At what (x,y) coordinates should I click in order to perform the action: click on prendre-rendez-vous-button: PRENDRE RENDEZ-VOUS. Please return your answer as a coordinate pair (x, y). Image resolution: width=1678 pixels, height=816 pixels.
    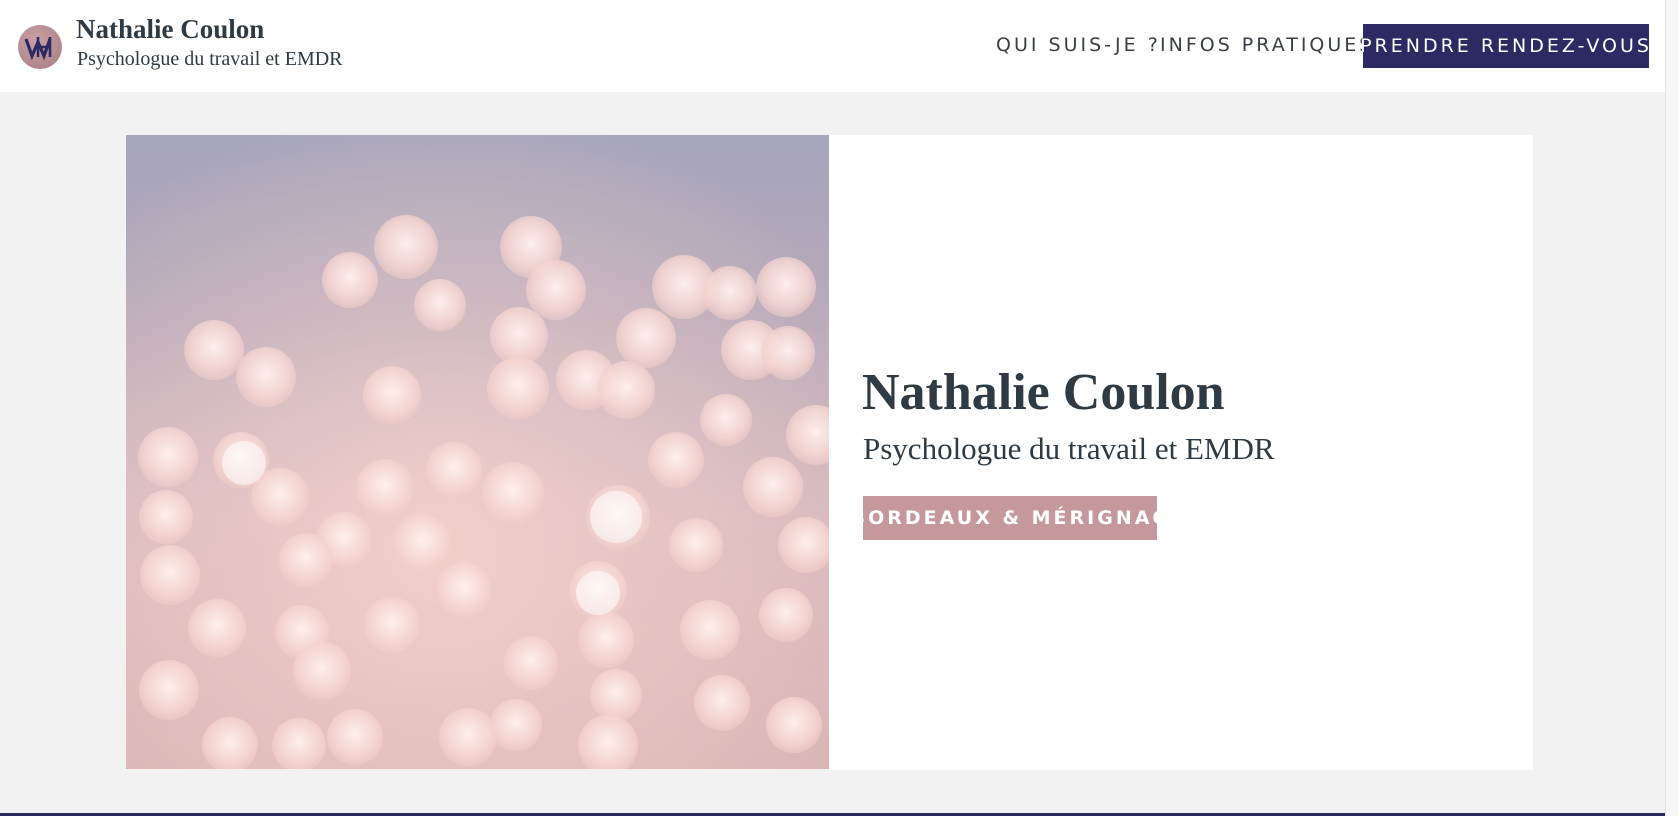
    Looking at the image, I should click on (1504, 46).